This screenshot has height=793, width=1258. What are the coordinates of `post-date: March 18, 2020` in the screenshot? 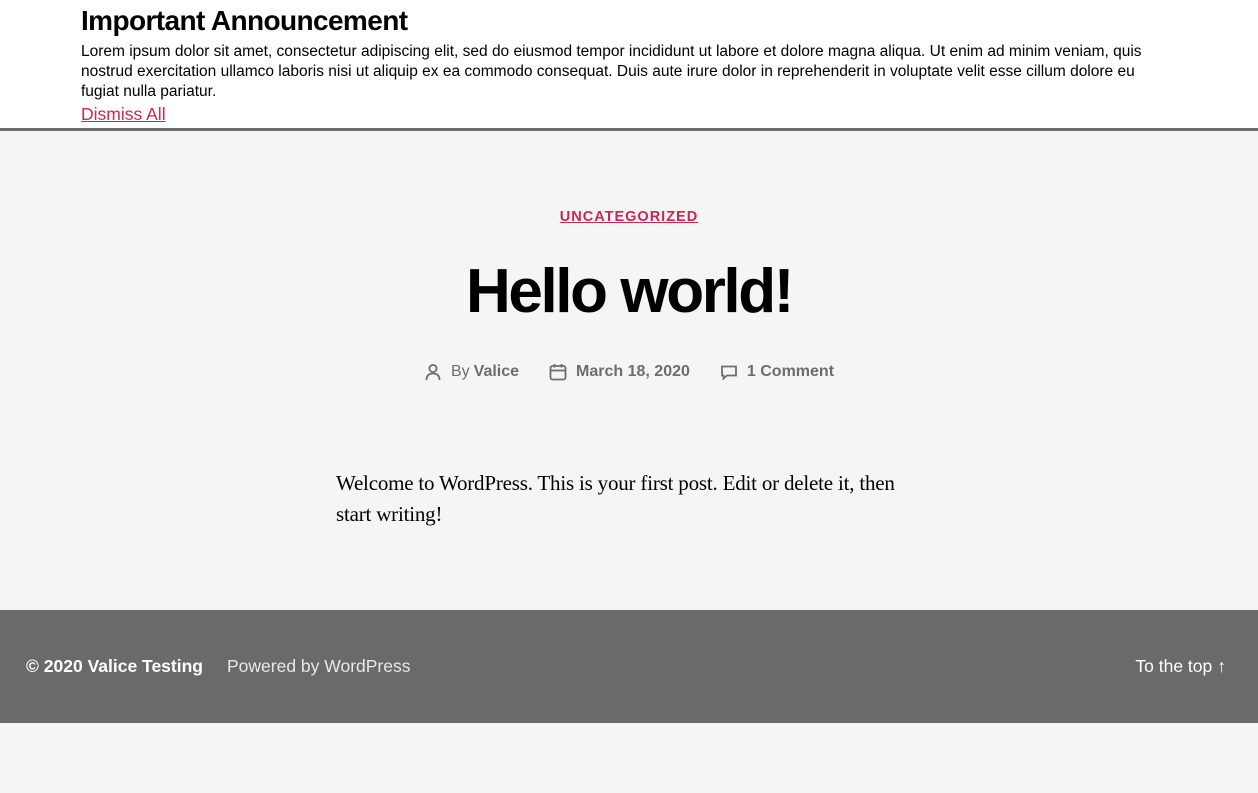 It's located at (619, 372).